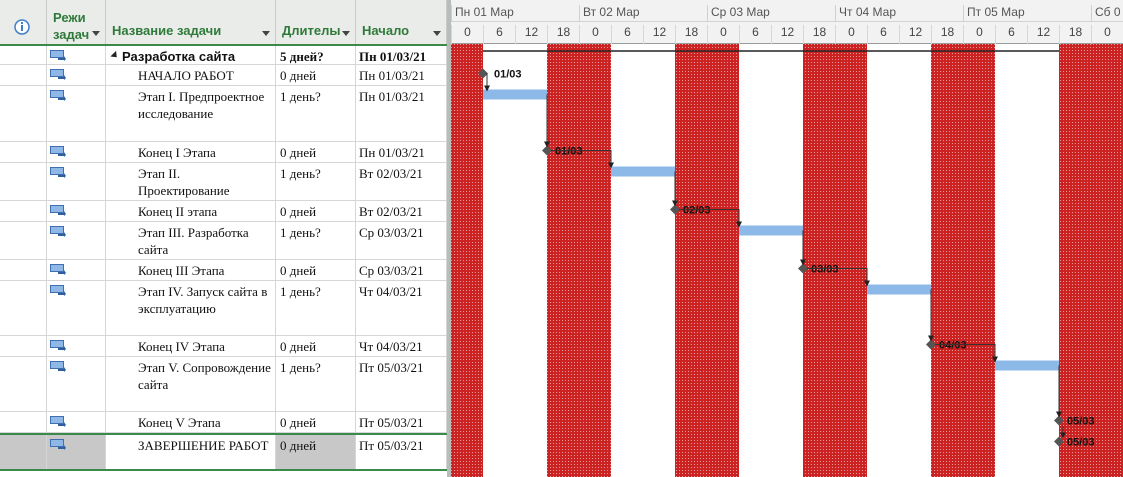 This screenshot has height=477, width=1123. I want to click on milestone-date-label: 01/03, so click(569, 152).